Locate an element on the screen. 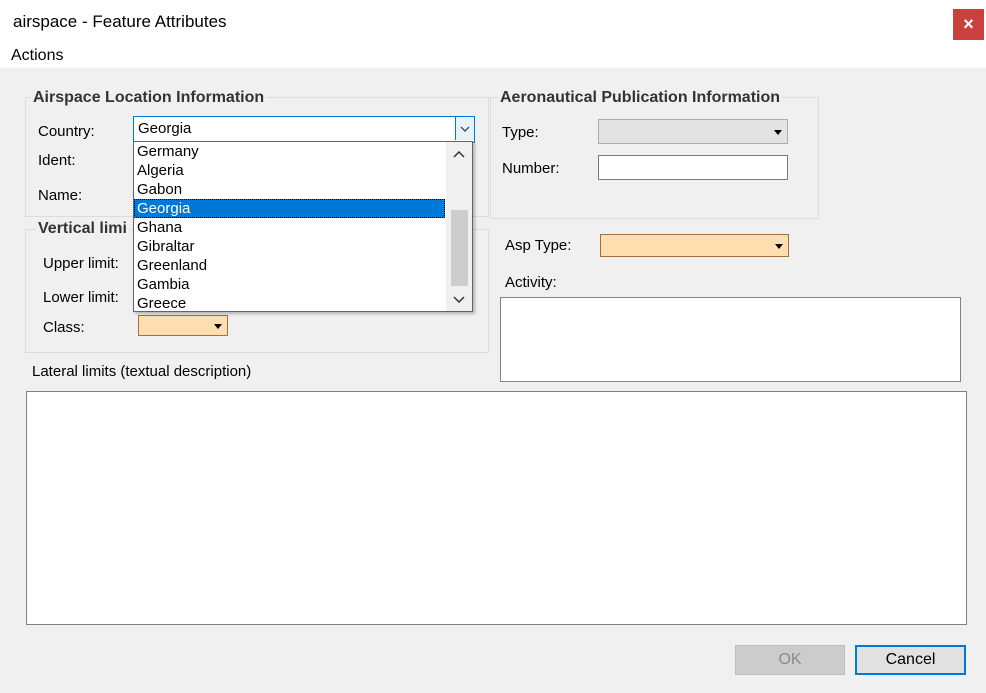  dropdown-option-selected: Georgia is located at coordinates (289, 208).